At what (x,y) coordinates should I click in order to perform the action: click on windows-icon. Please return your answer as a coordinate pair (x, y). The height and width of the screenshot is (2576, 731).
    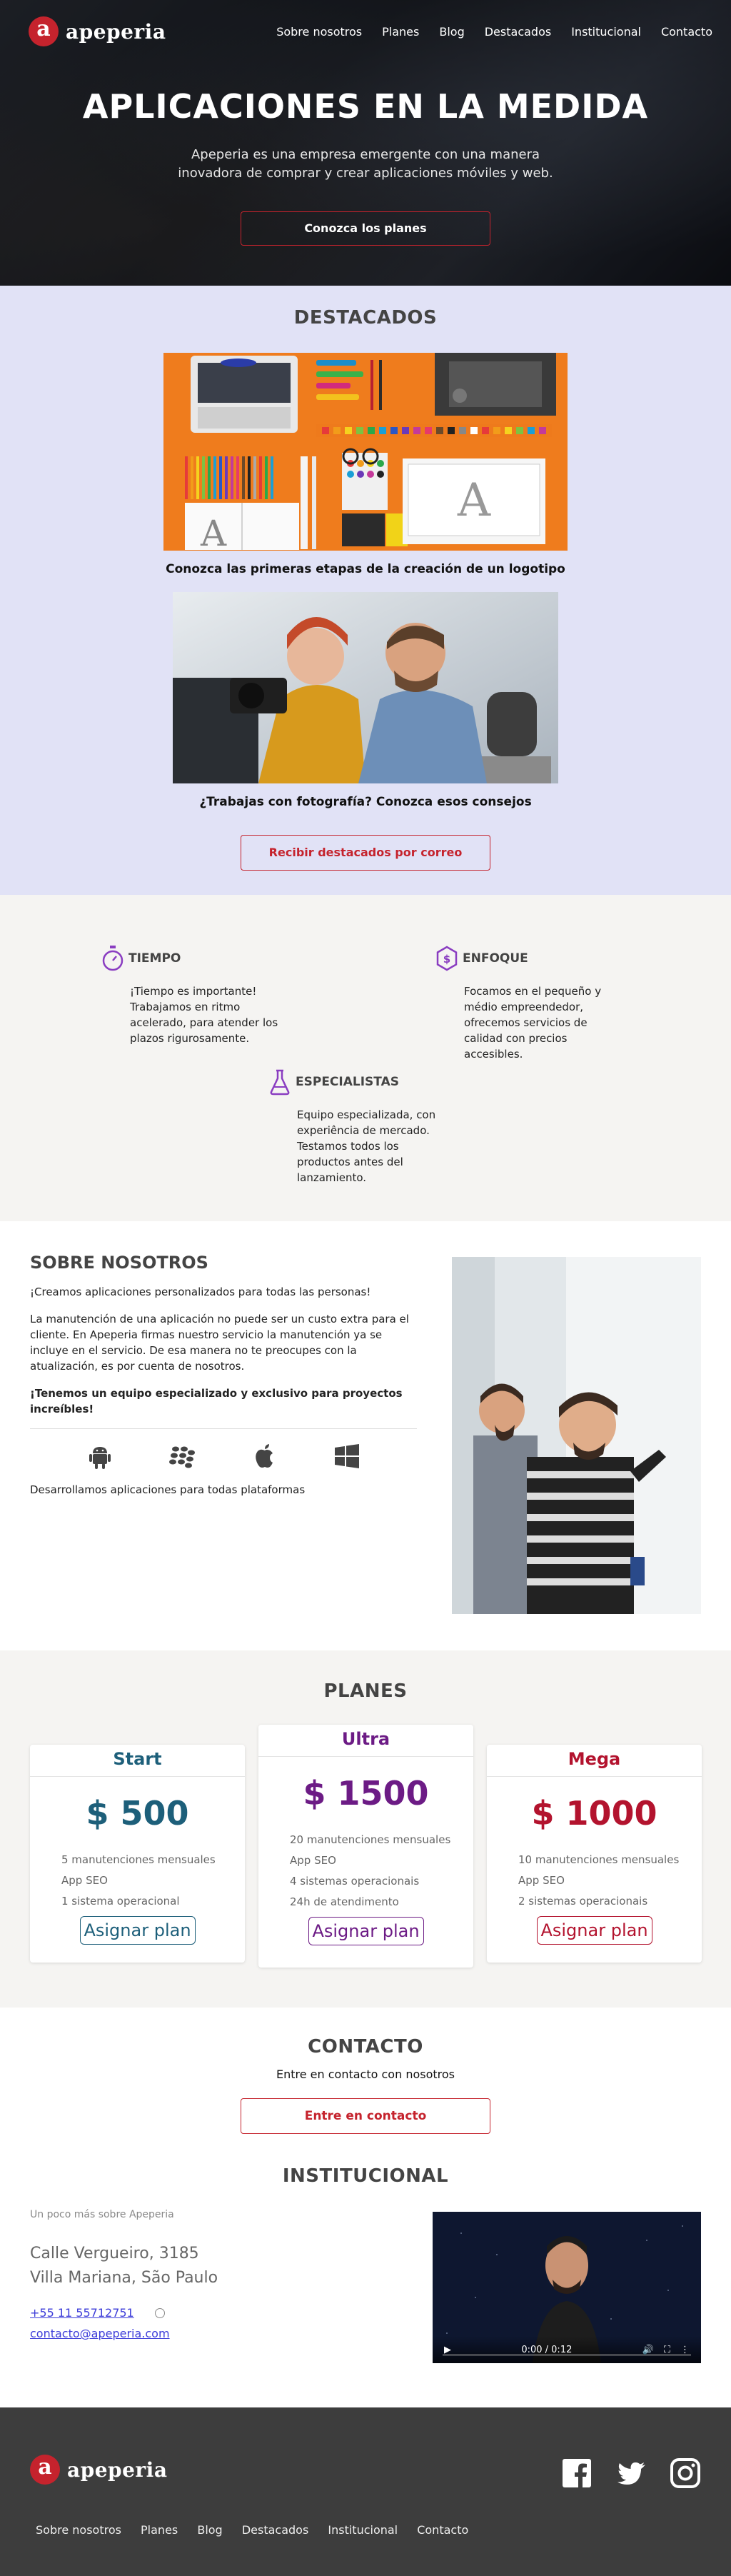
    Looking at the image, I should click on (347, 1456).